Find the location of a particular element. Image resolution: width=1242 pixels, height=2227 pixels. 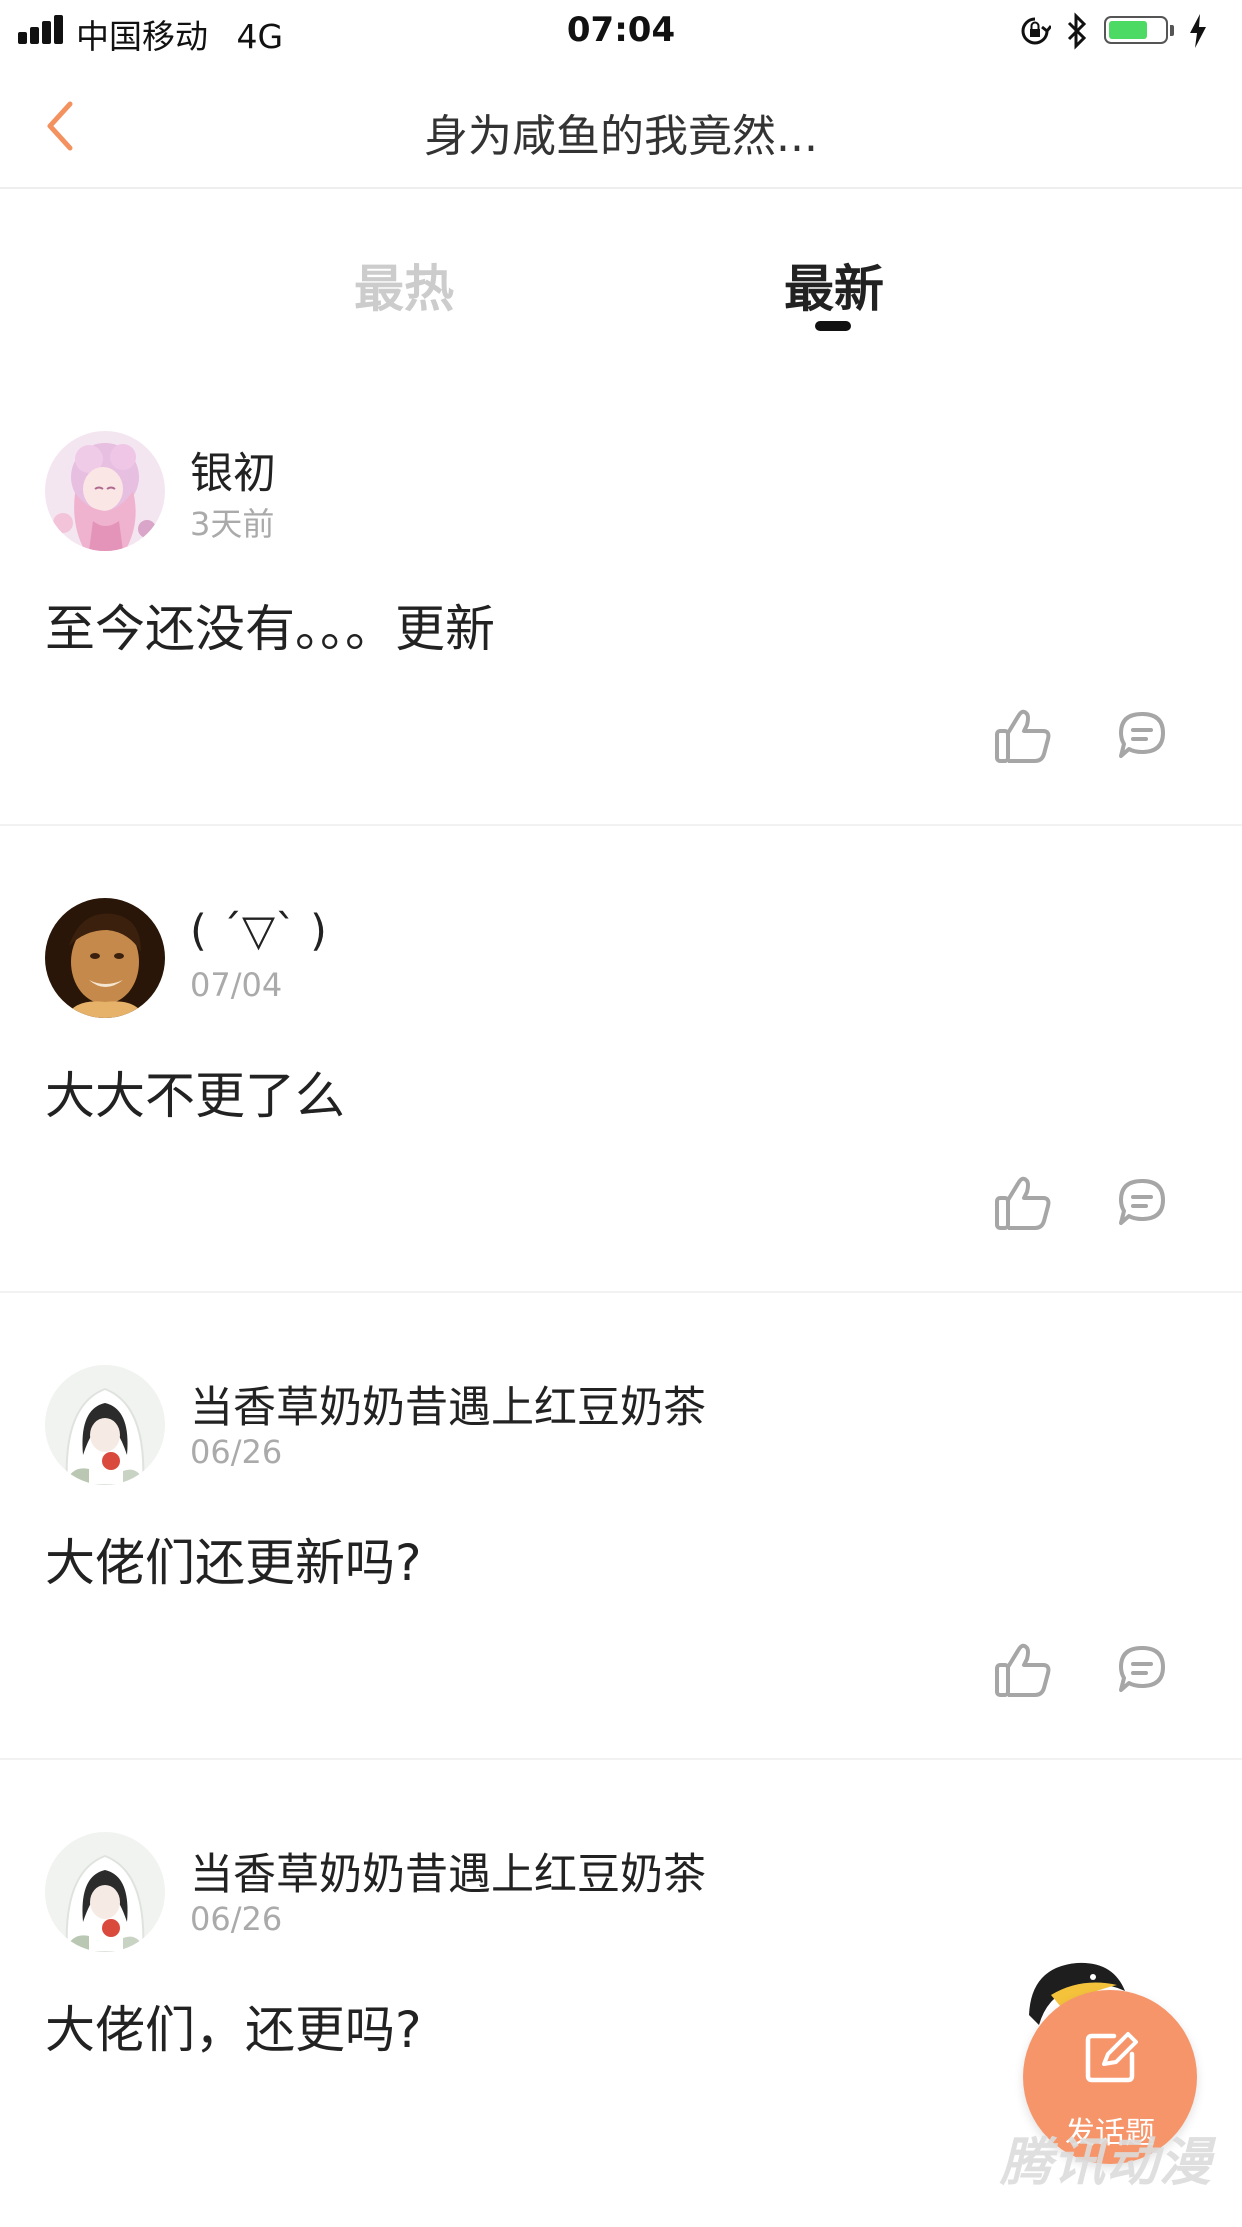

status-bar: 中国移动 4G 07:04 is located at coordinates (621, 31).